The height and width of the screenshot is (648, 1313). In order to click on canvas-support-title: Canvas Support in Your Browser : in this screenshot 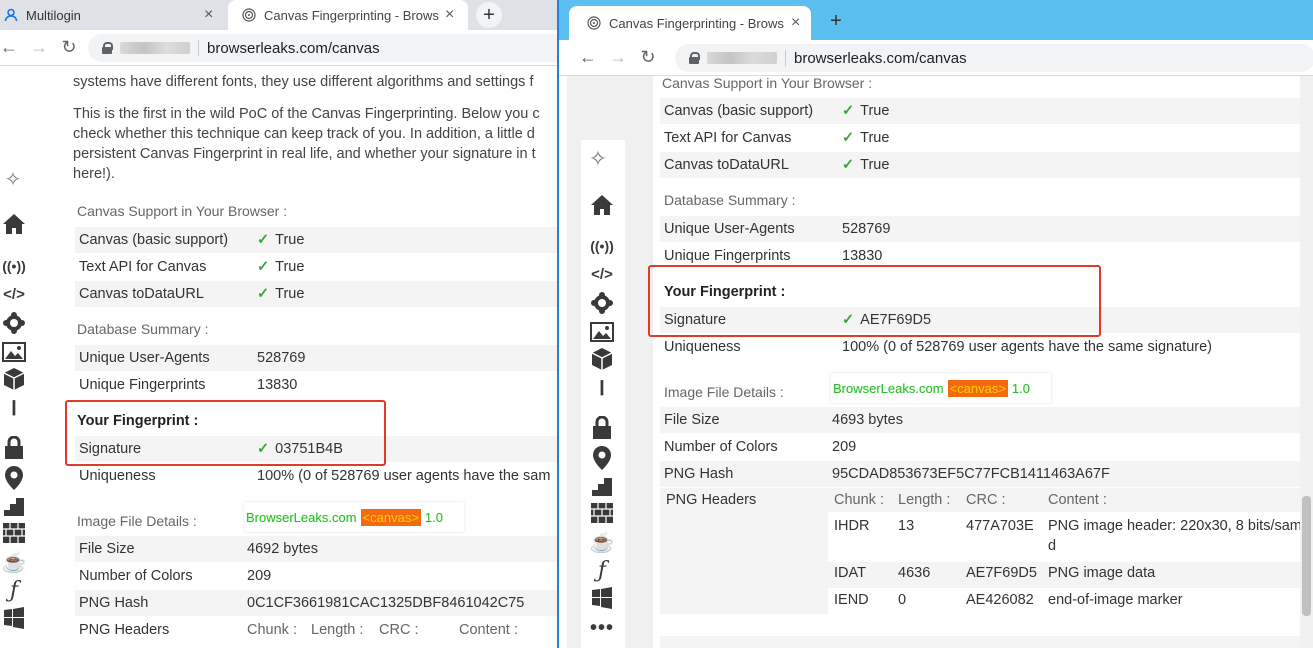, I will do `click(182, 211)`.